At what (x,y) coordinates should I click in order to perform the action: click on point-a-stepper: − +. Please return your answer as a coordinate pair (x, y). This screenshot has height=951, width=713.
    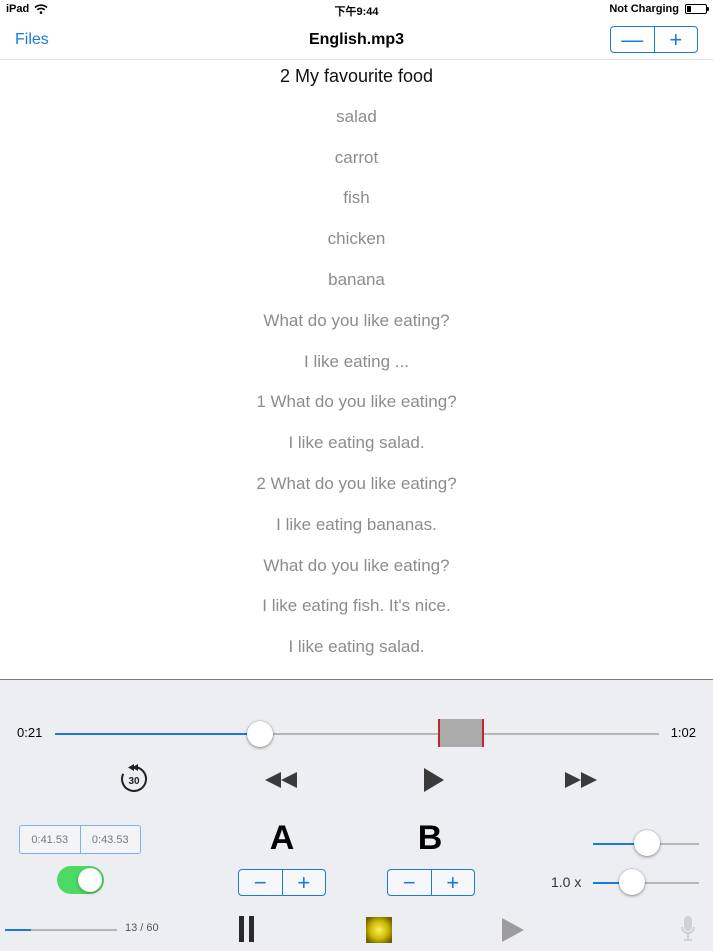
    Looking at the image, I should click on (282, 882).